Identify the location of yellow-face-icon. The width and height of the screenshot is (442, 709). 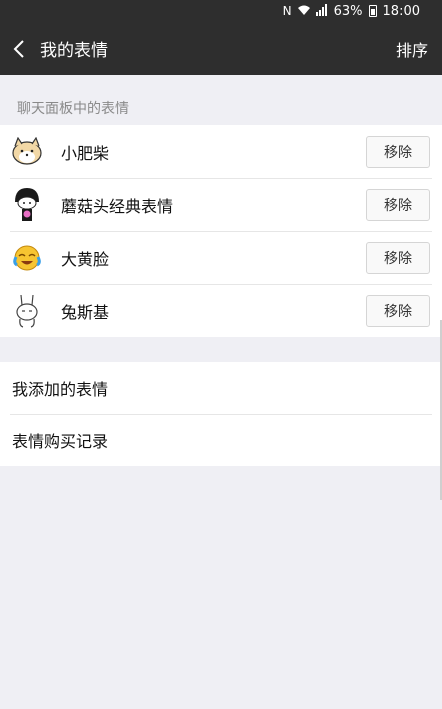
(27, 258).